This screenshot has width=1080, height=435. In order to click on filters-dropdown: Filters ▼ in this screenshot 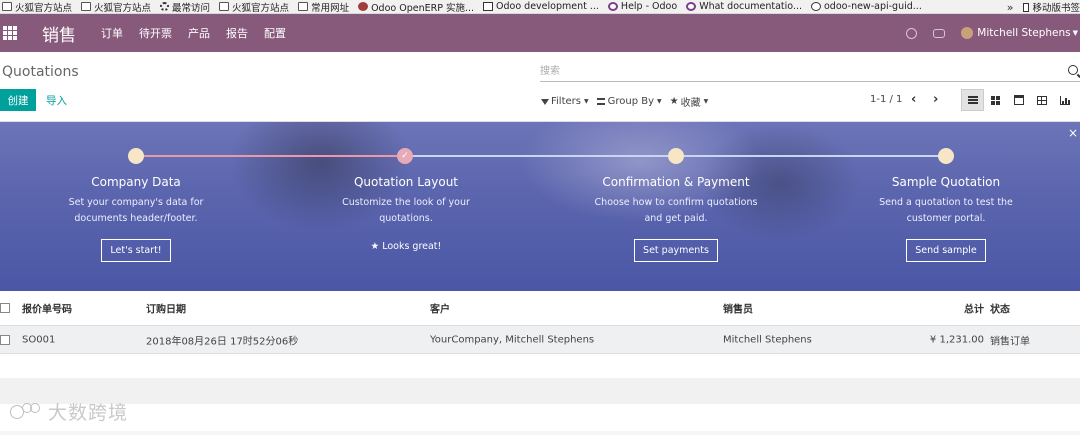, I will do `click(565, 101)`.